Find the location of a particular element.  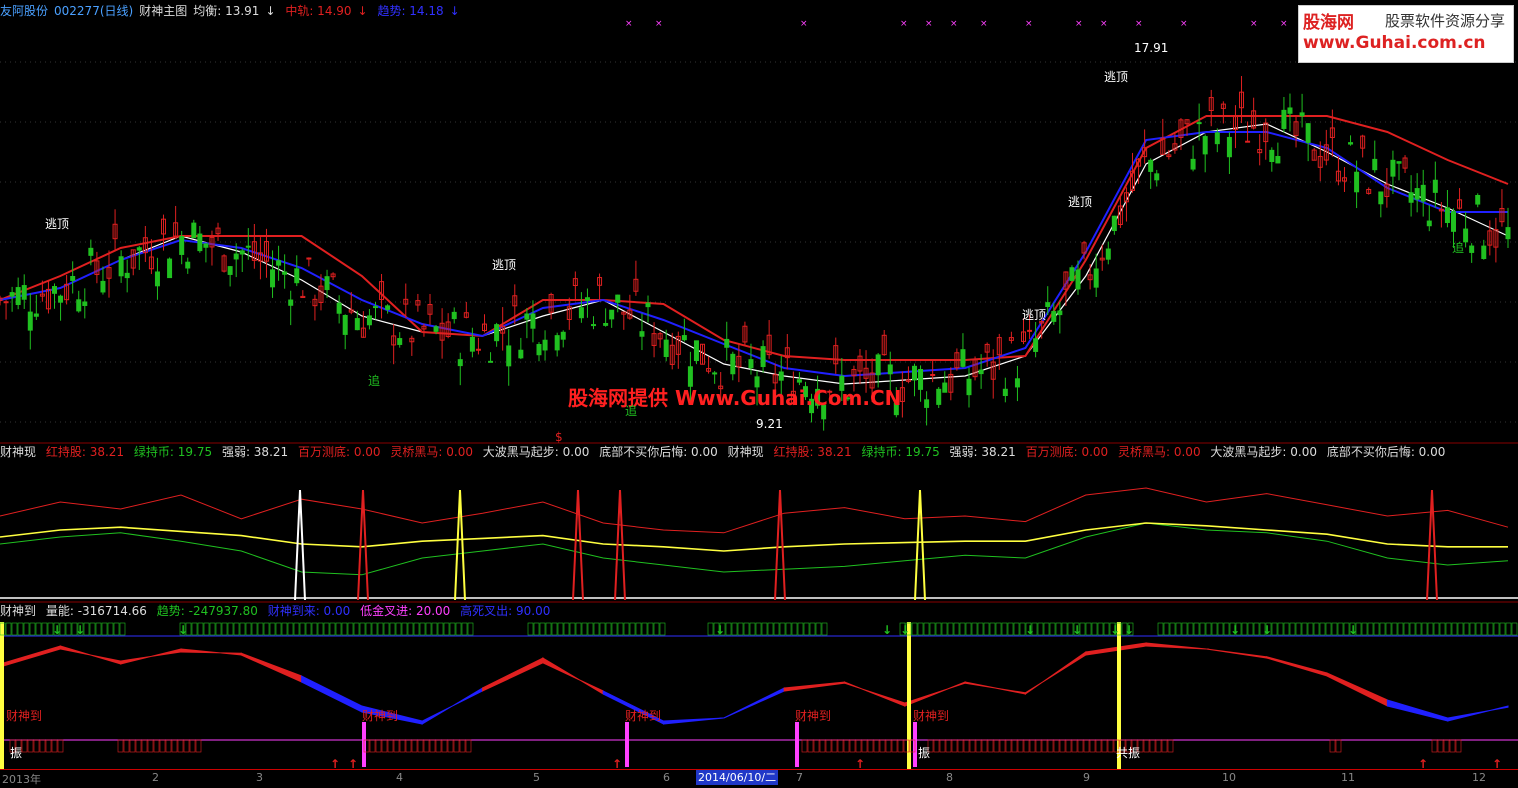

big-wave: 大波黑马起步: 0.00 is located at coordinates (536, 452).